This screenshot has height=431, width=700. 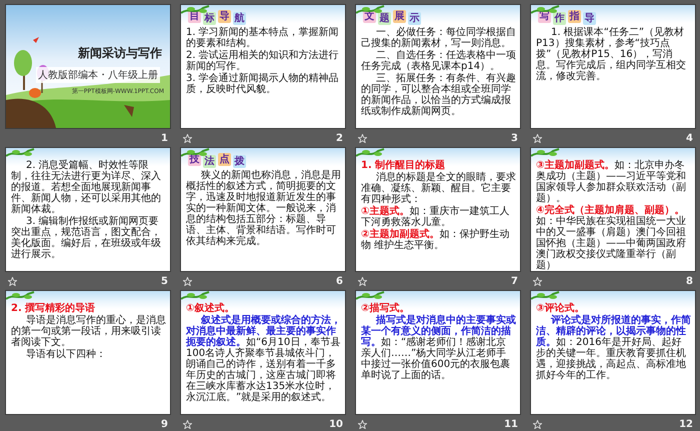 What do you see at coordinates (414, 18) in the screenshot?
I see `badge-tile: 示` at bounding box center [414, 18].